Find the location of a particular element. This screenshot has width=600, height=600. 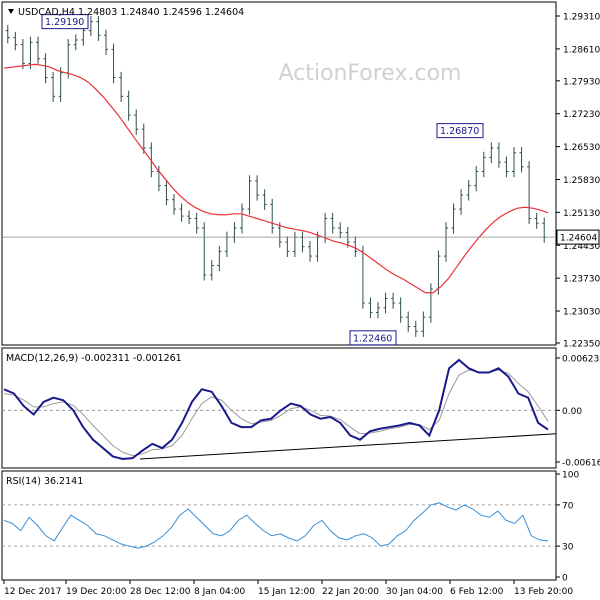

annotation-label: 1.26870 is located at coordinates (459, 131).